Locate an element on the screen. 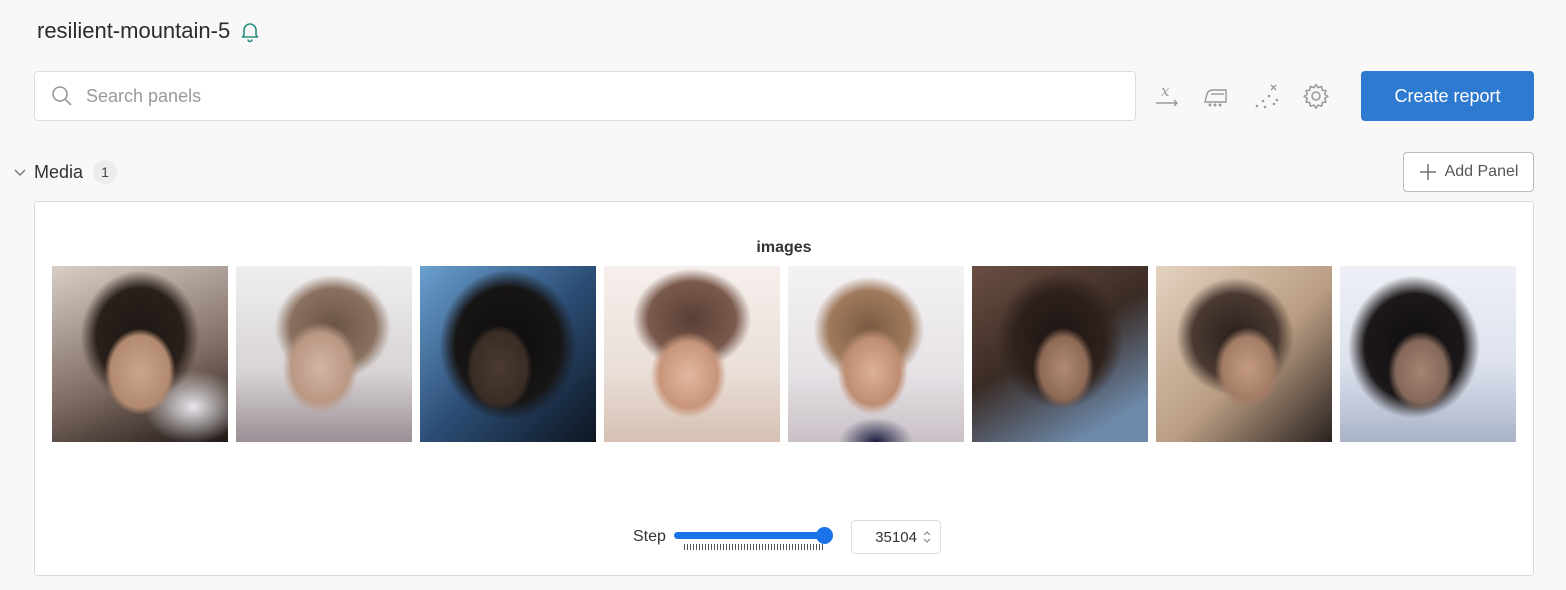  step-number-input: 35104 is located at coordinates (895, 537).